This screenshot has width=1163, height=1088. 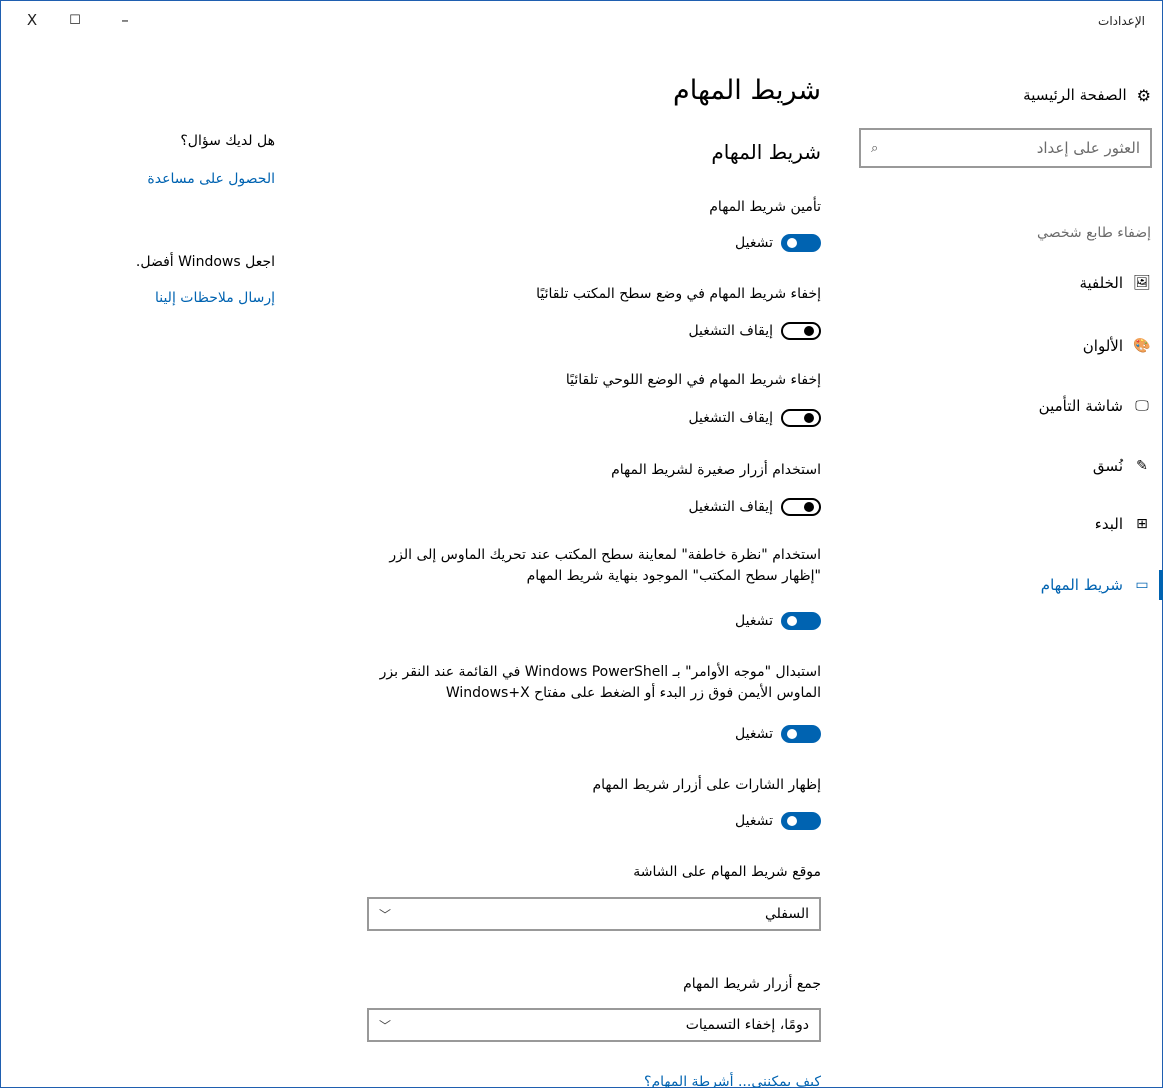 I want to click on sidebar-item-label: شريط المهام, so click(x=1081, y=585).